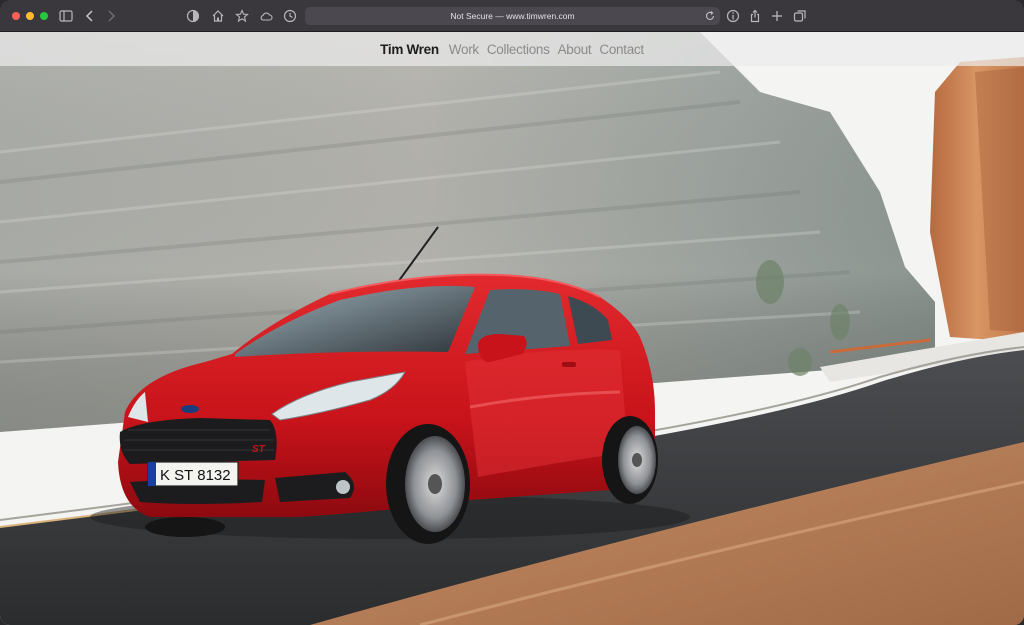 This screenshot has width=1024, height=625. I want to click on home-icon, so click(218, 16).